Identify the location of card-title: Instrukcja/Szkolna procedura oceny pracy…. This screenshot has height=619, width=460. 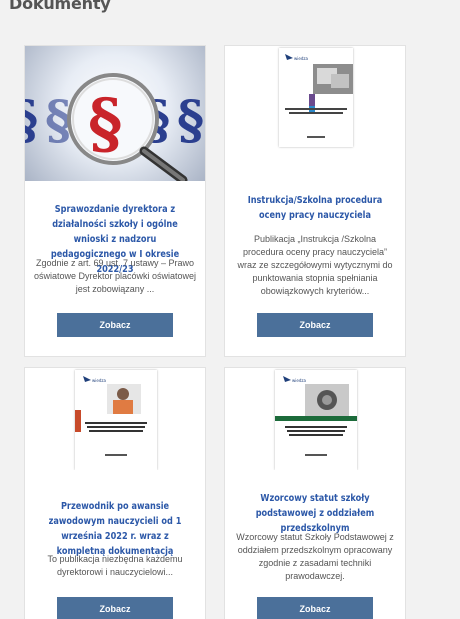
(314, 208).